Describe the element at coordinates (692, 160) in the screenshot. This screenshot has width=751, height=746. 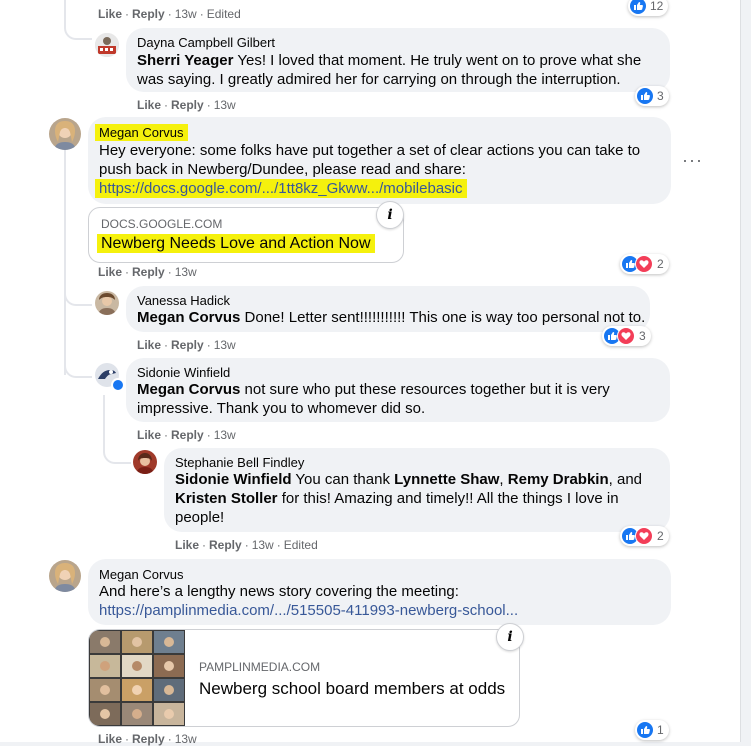
I see `more-options-icon: ···` at that location.